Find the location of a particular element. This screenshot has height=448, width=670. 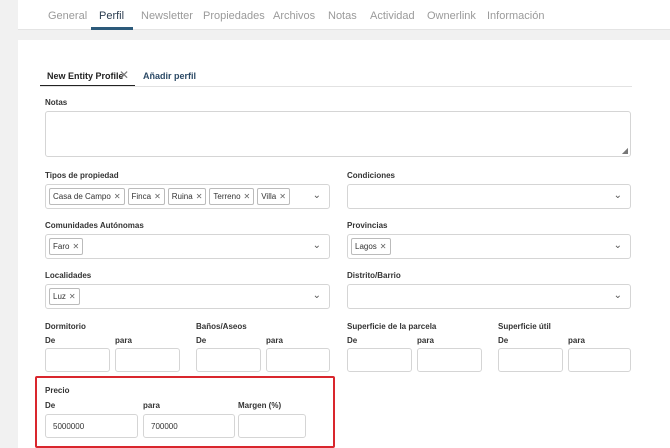

dormitorio-de-input is located at coordinates (77, 360).